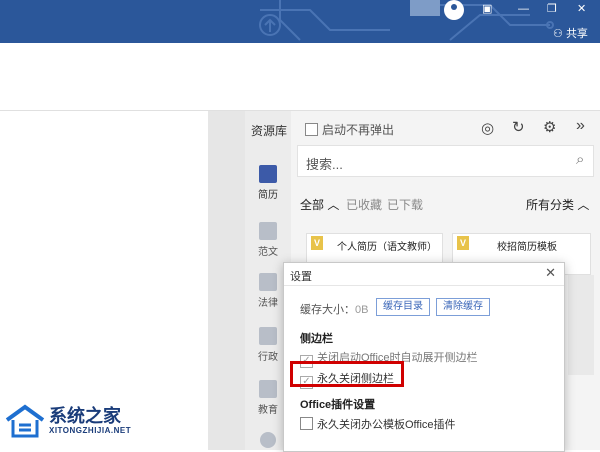  Describe the element at coordinates (581, 325) in the screenshot. I see `template-thumbnail` at that location.